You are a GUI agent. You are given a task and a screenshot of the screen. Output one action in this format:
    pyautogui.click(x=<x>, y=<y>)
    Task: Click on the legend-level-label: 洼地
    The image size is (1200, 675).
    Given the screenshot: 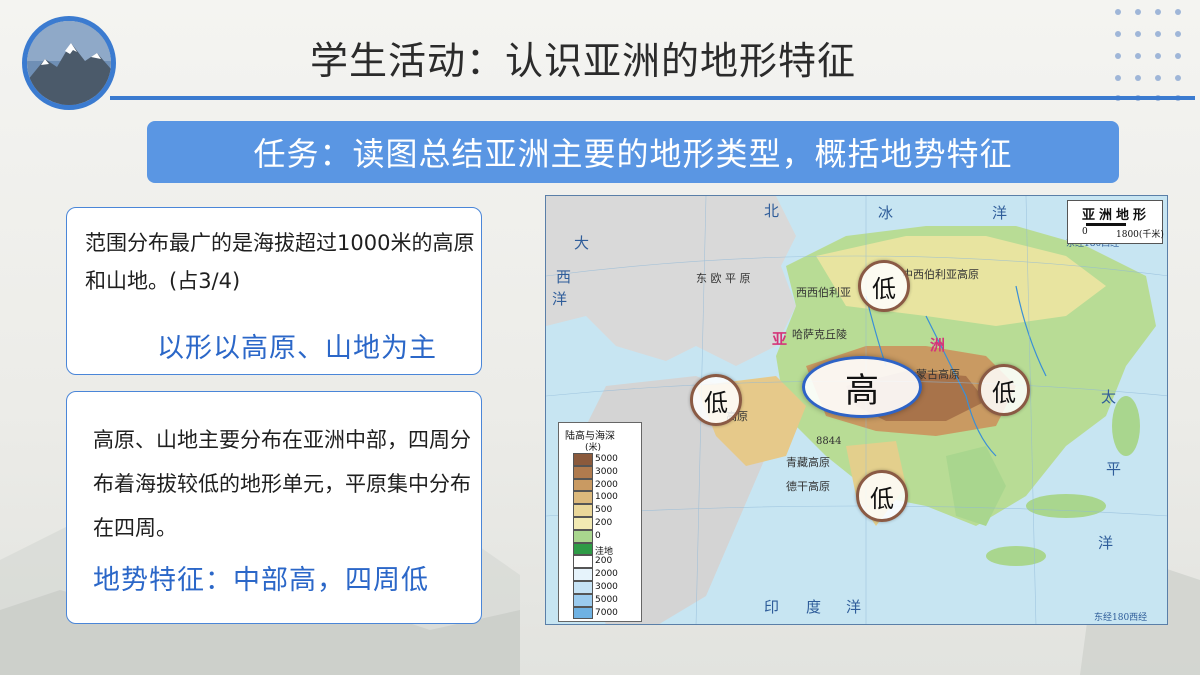 What is the action you would take?
    pyautogui.click(x=604, y=551)
    